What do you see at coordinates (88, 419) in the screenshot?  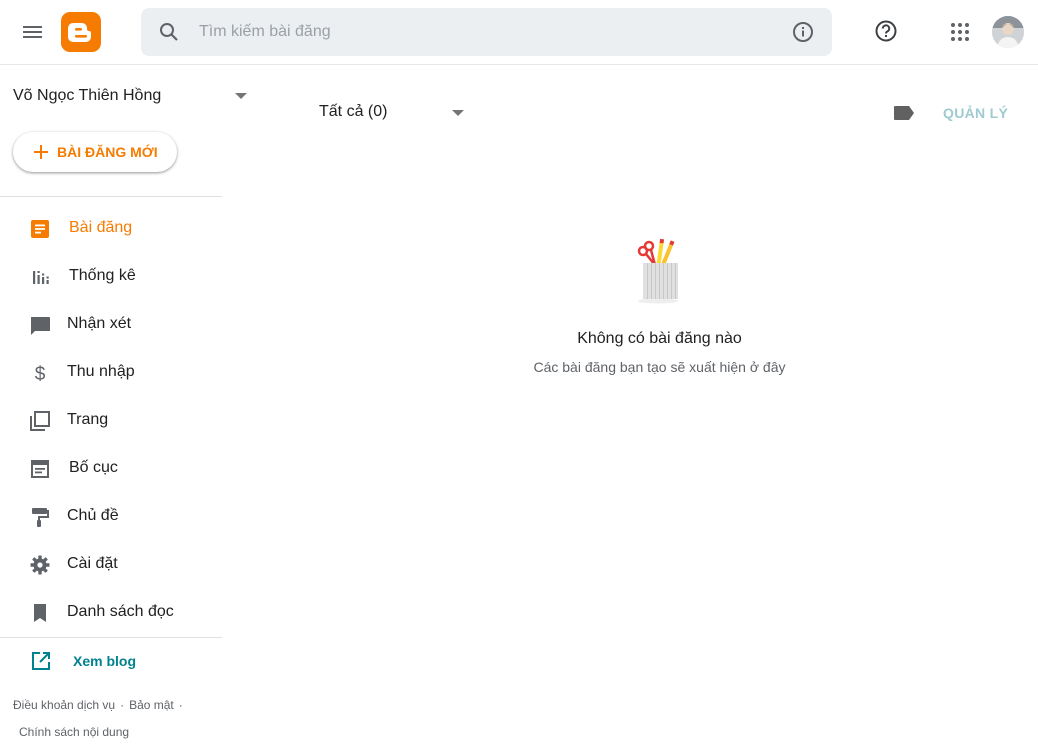 I see `sidebar-item-label: Trang` at bounding box center [88, 419].